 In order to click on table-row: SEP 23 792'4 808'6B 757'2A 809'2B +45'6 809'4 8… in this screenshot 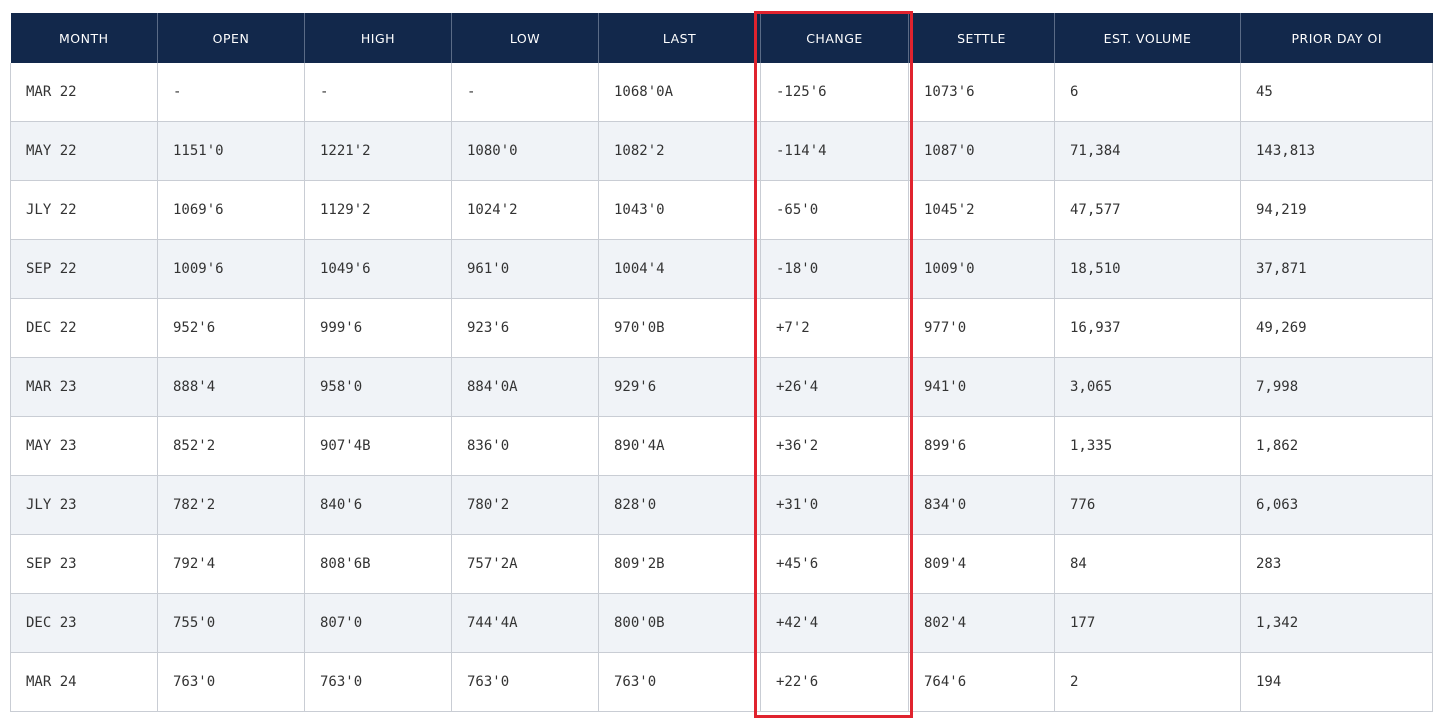, I will do `click(721, 564)`.